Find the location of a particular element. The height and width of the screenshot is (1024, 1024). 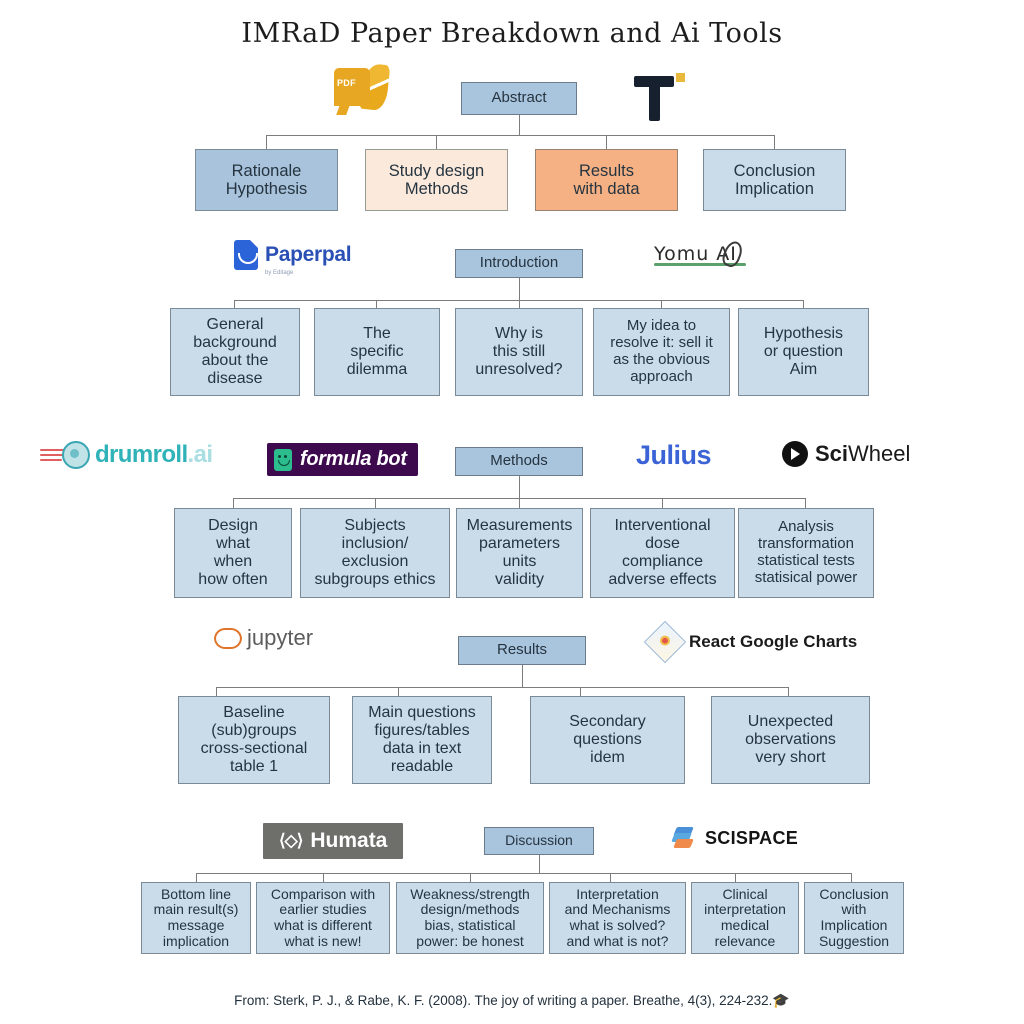

node-label: Clinical interpretation medical relevance is located at coordinates (745, 917).